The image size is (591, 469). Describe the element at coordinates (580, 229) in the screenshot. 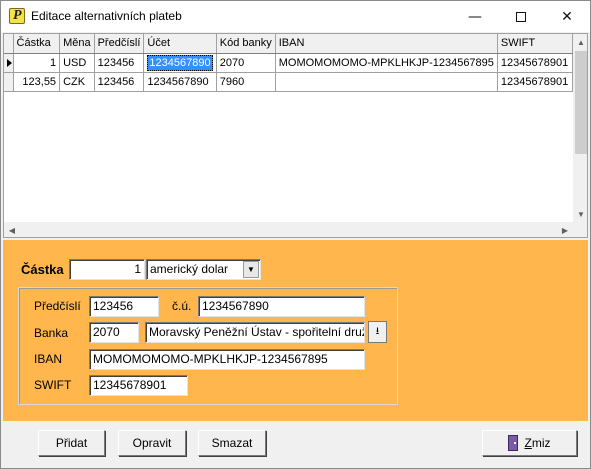

I see `scrollbar-corner` at that location.